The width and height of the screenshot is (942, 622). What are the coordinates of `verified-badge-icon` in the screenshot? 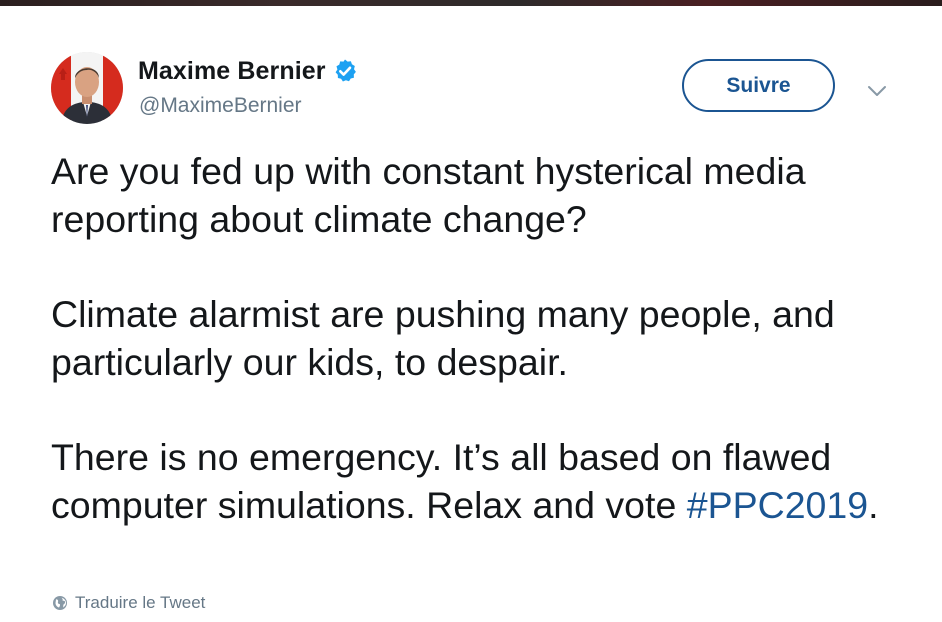 It's located at (345, 71).